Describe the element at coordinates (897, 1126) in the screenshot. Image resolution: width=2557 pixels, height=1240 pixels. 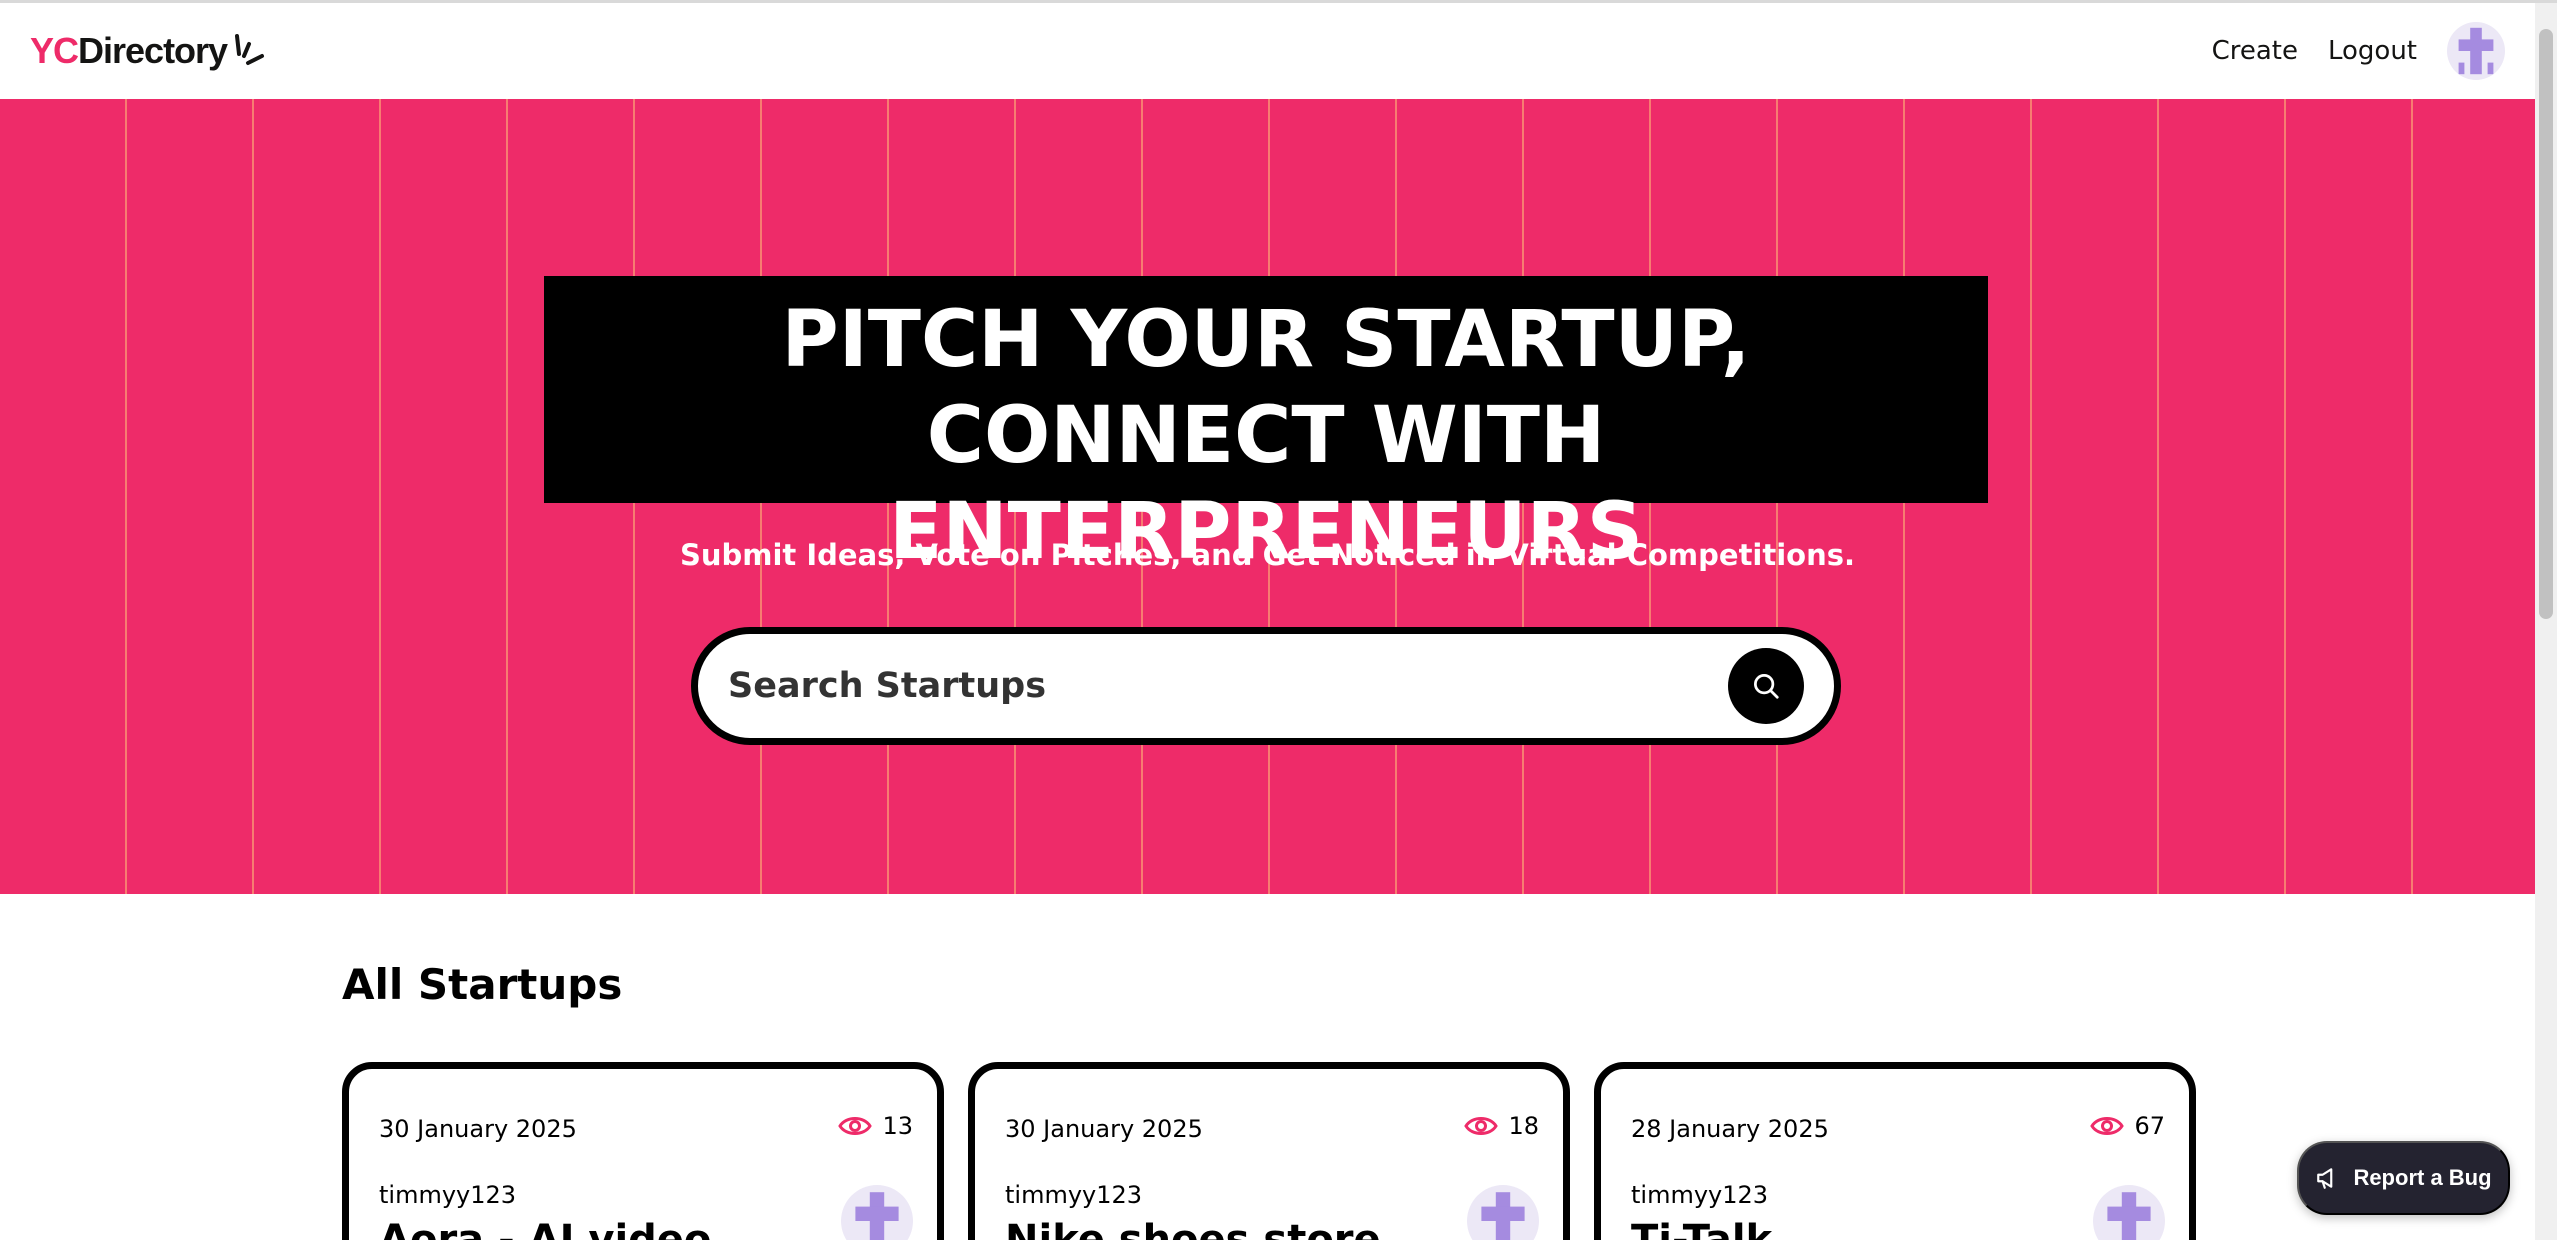
I see `card-view-count: 13` at that location.